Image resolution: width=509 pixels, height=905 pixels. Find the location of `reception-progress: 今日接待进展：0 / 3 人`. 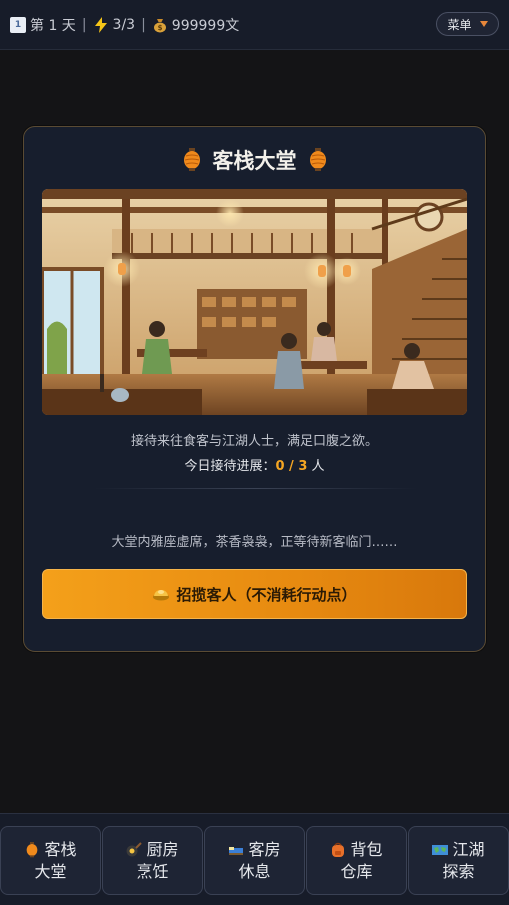

reception-progress: 今日接待进展：0 / 3 人 is located at coordinates (254, 464).